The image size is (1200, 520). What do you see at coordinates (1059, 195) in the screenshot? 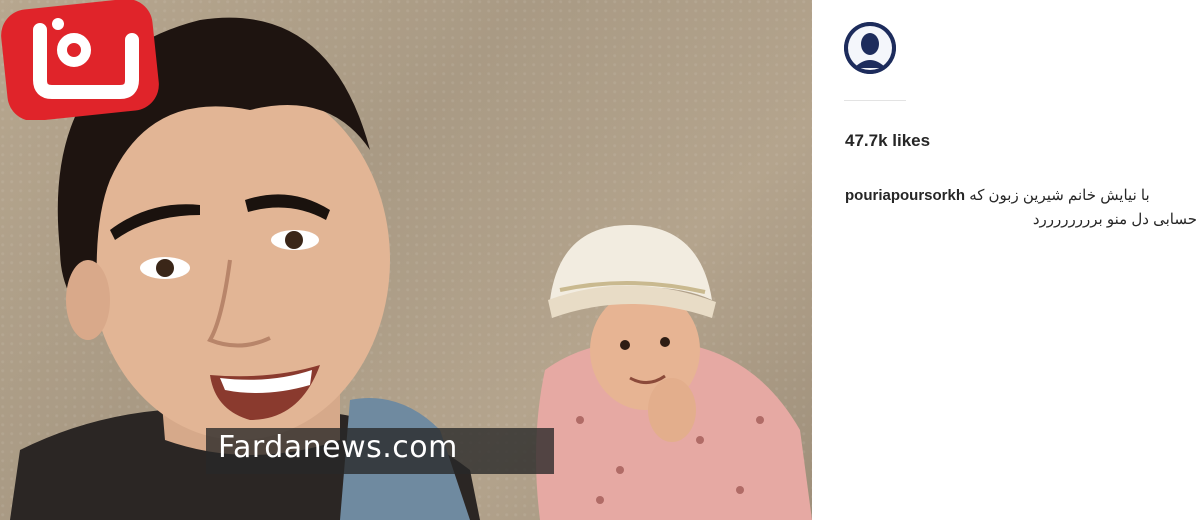
I see `caption-line-1: با نیایش خانم شیرین زبون که` at bounding box center [1059, 195].